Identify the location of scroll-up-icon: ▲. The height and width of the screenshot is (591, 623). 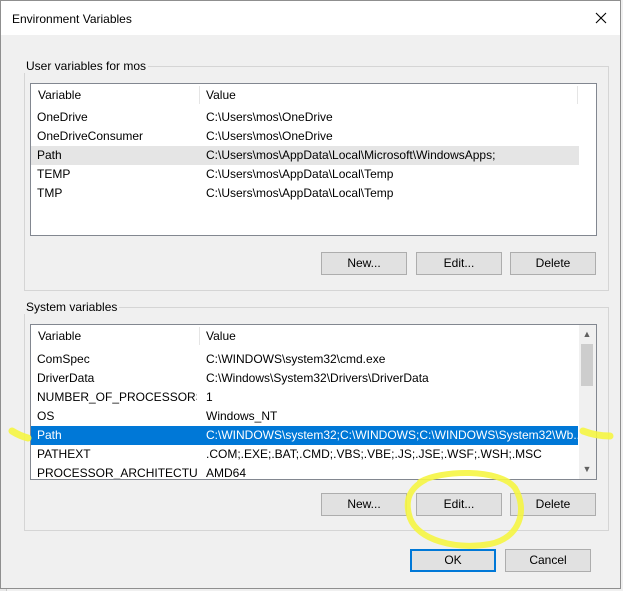
(587, 334).